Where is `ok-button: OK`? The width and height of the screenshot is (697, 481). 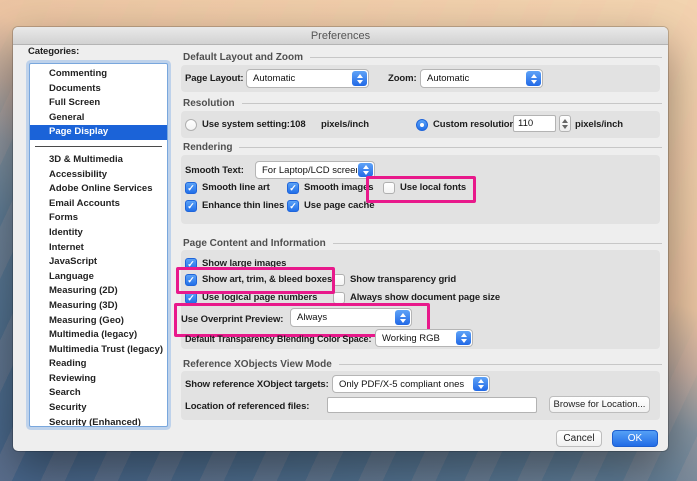 ok-button: OK is located at coordinates (635, 438).